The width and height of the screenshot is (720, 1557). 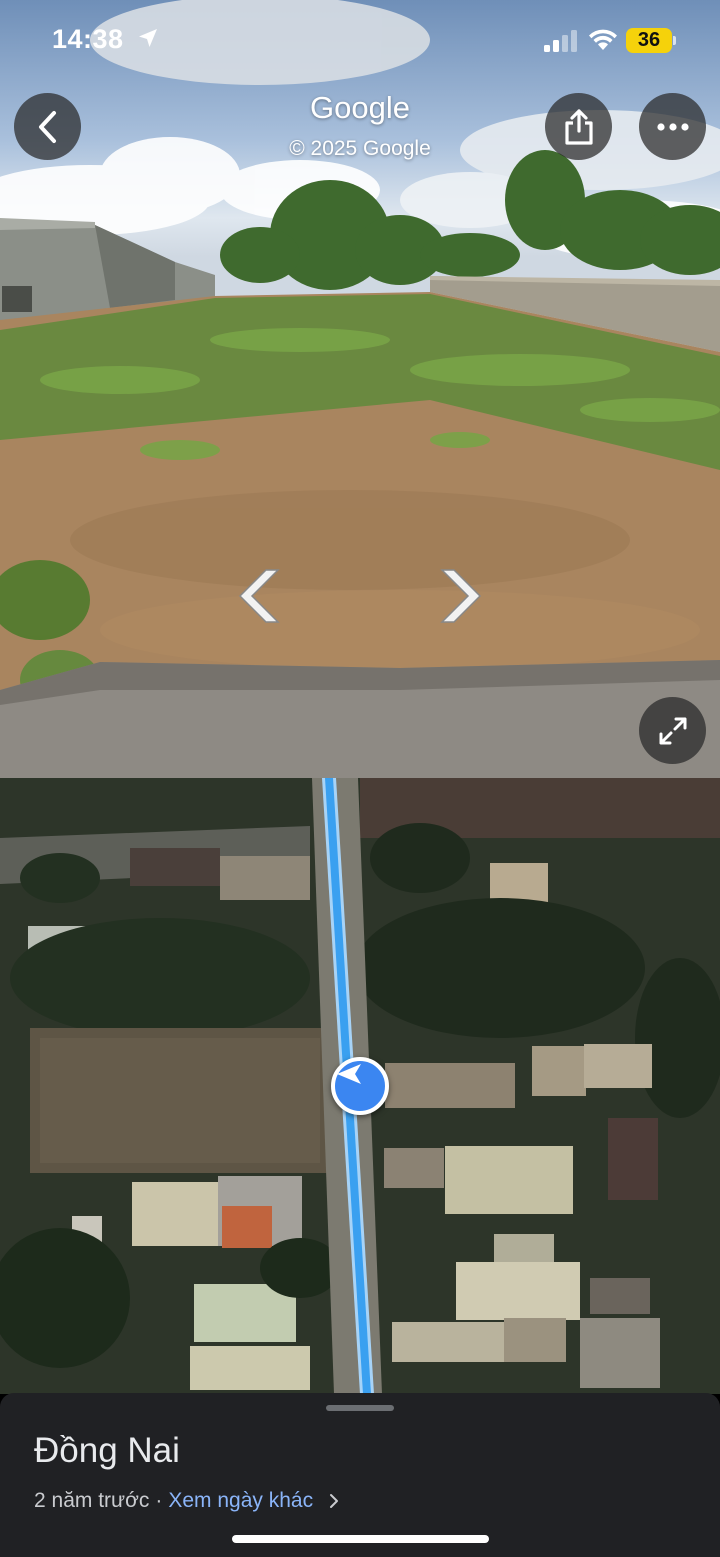 What do you see at coordinates (603, 39) in the screenshot?
I see `wifi-icon` at bounding box center [603, 39].